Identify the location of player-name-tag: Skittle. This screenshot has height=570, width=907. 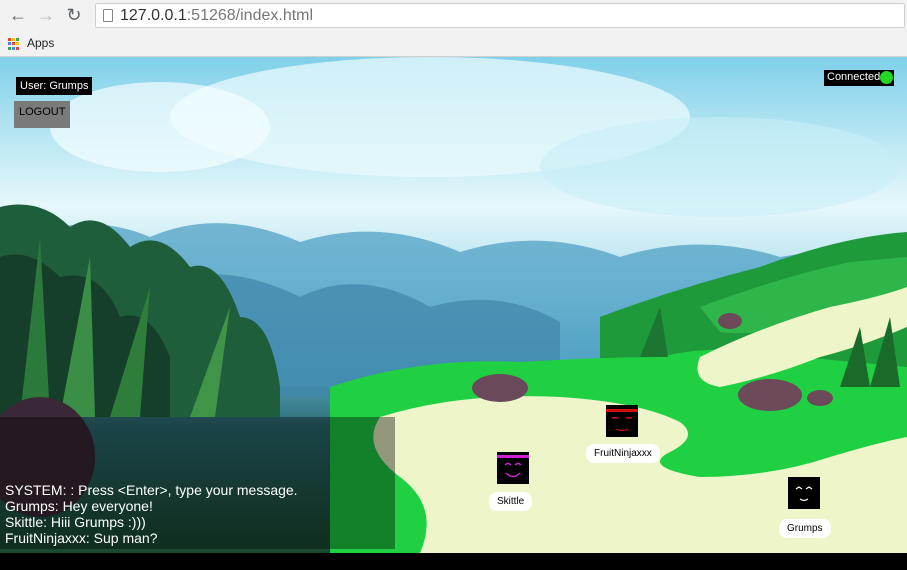
(511, 501).